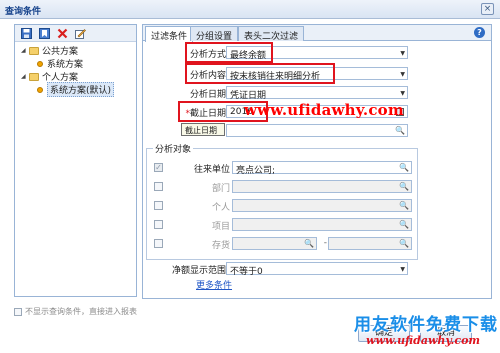 The image size is (500, 353). What do you see at coordinates (487, 9) in the screenshot?
I see `close-icon: ×` at bounding box center [487, 9].